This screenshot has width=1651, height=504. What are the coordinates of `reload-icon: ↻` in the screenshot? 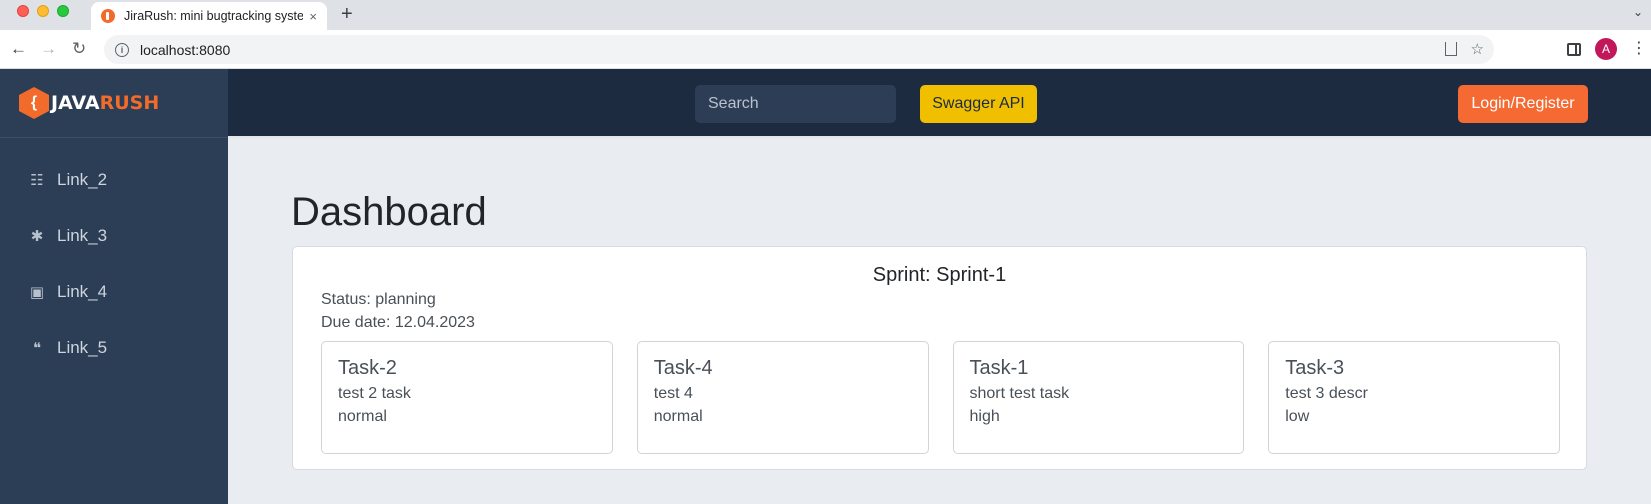 It's located at (79, 49).